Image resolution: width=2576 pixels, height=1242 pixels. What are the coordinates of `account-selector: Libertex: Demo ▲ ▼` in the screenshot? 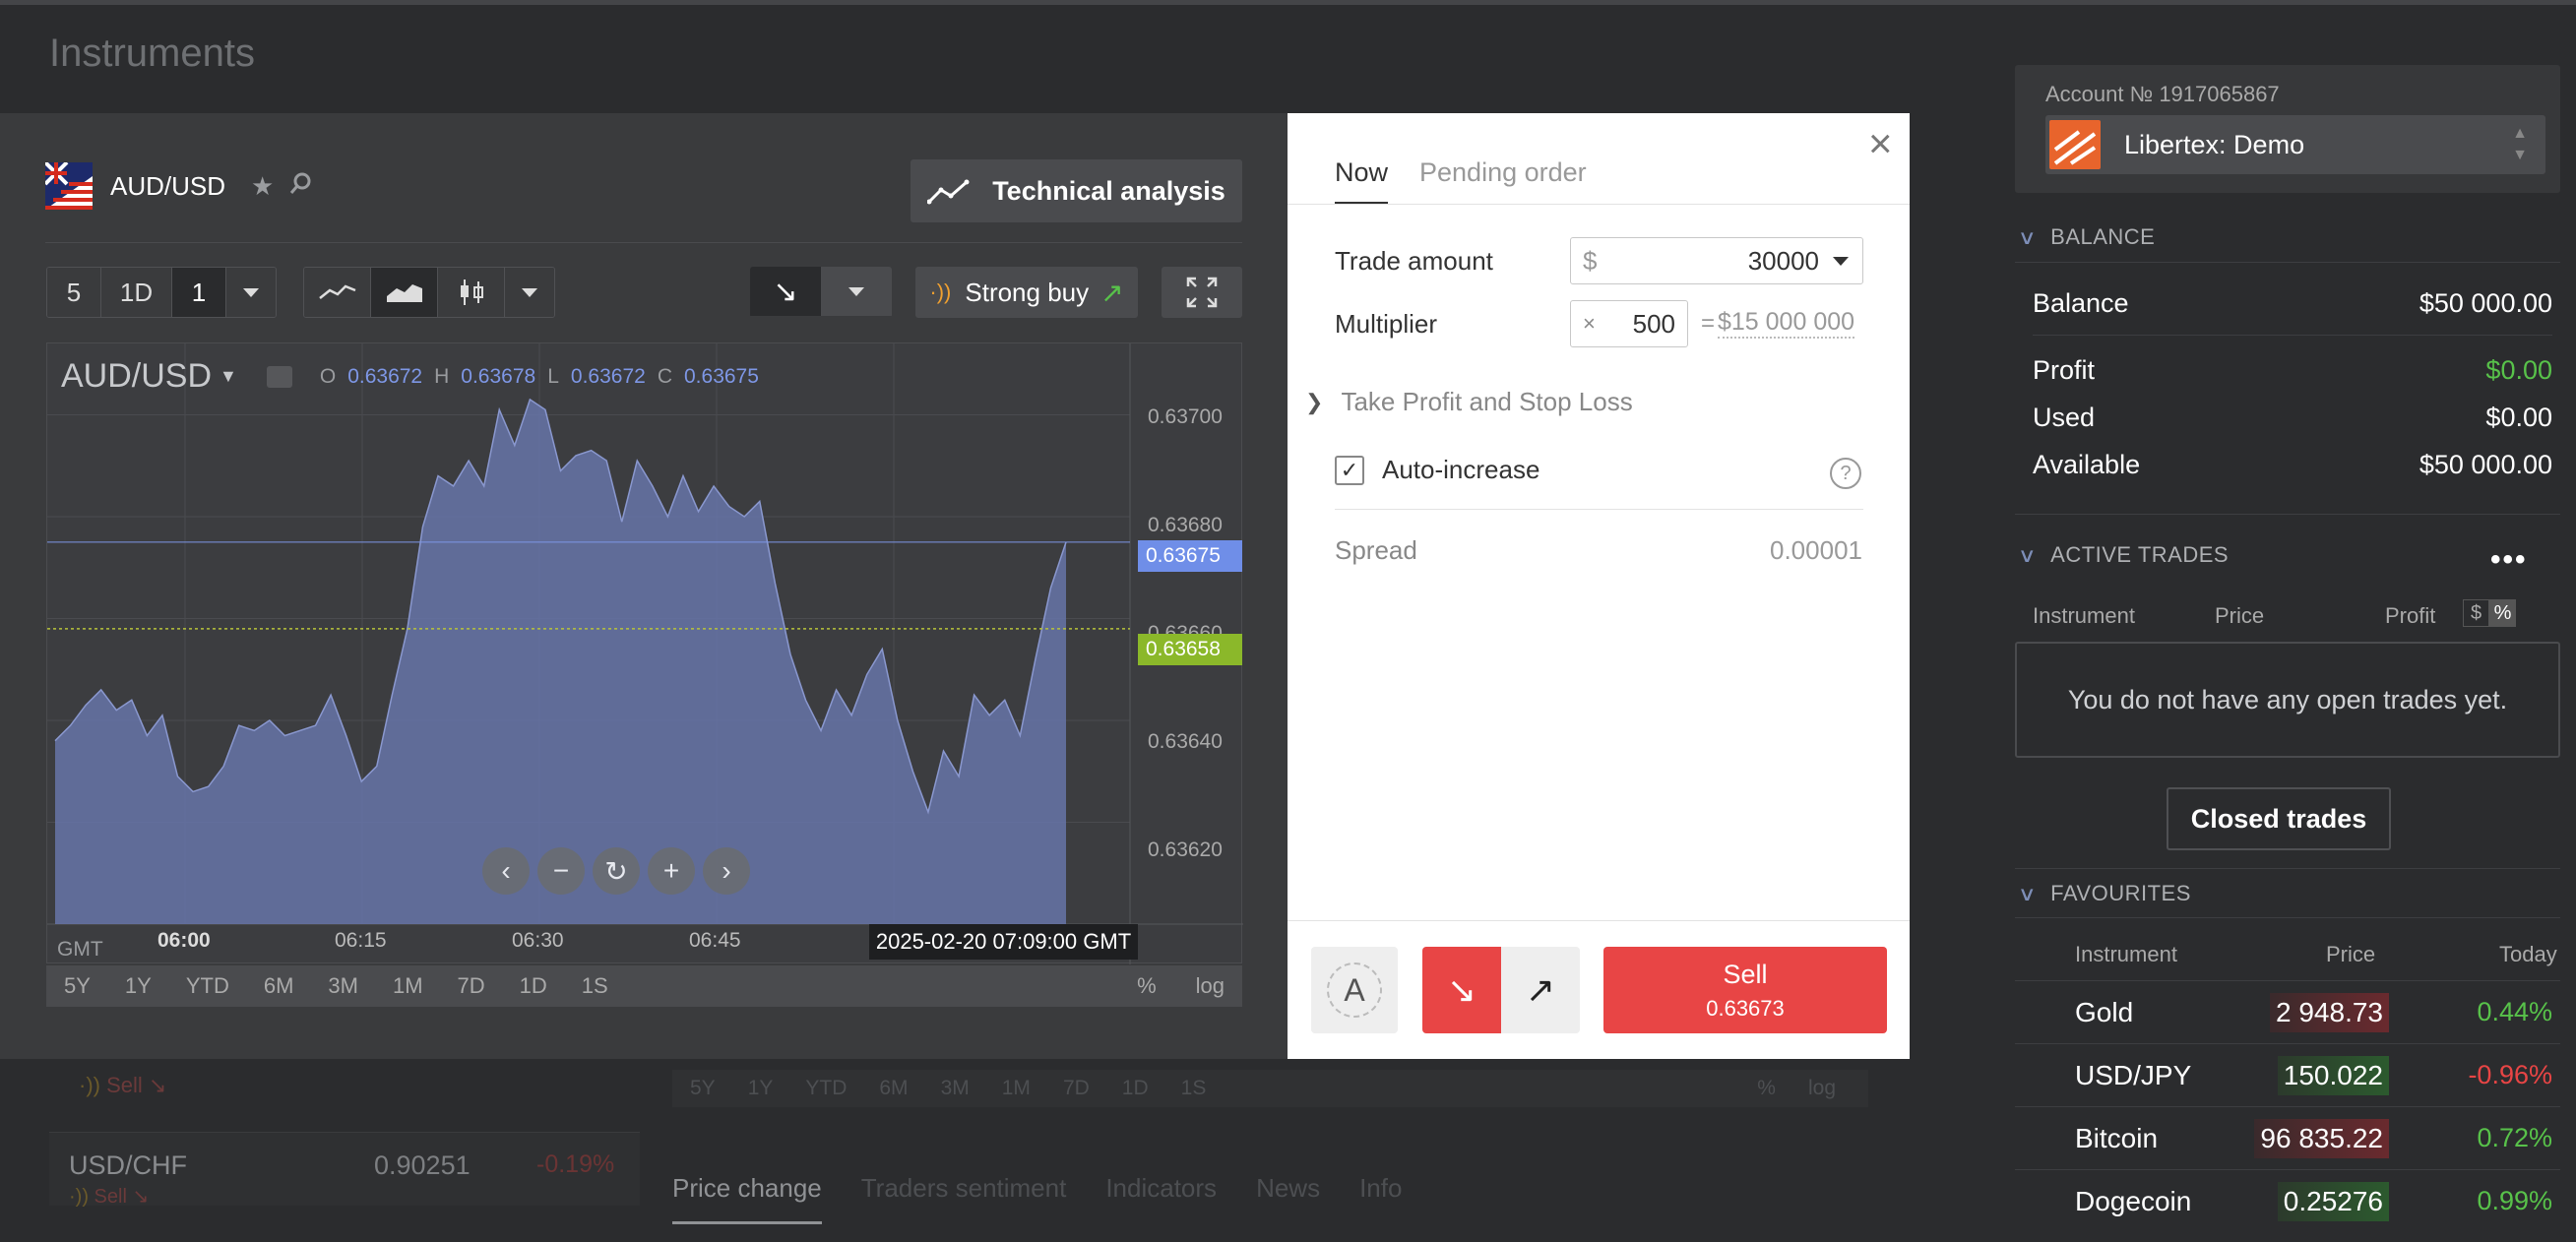 It's located at (2295, 144).